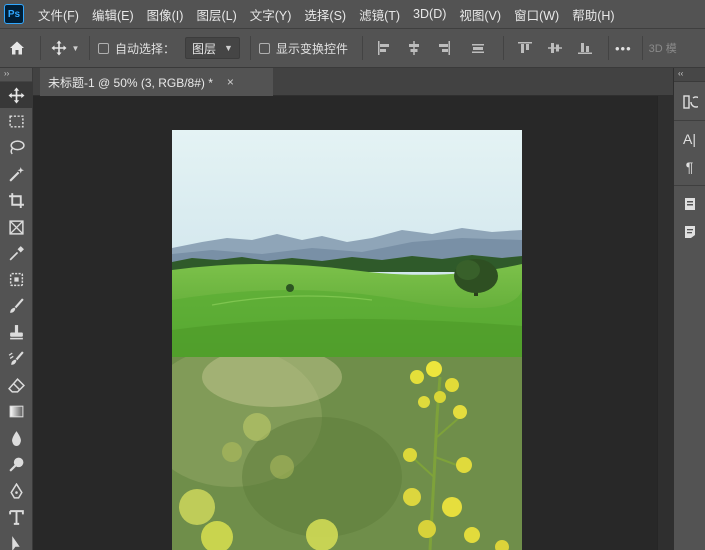 The image size is (705, 550). I want to click on type-tool, so click(16, 517).